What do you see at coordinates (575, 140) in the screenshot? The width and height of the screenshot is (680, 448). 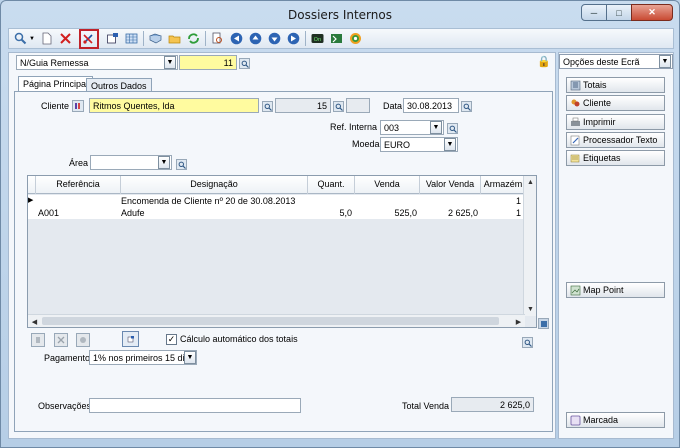 I see `text-processor-icon` at bounding box center [575, 140].